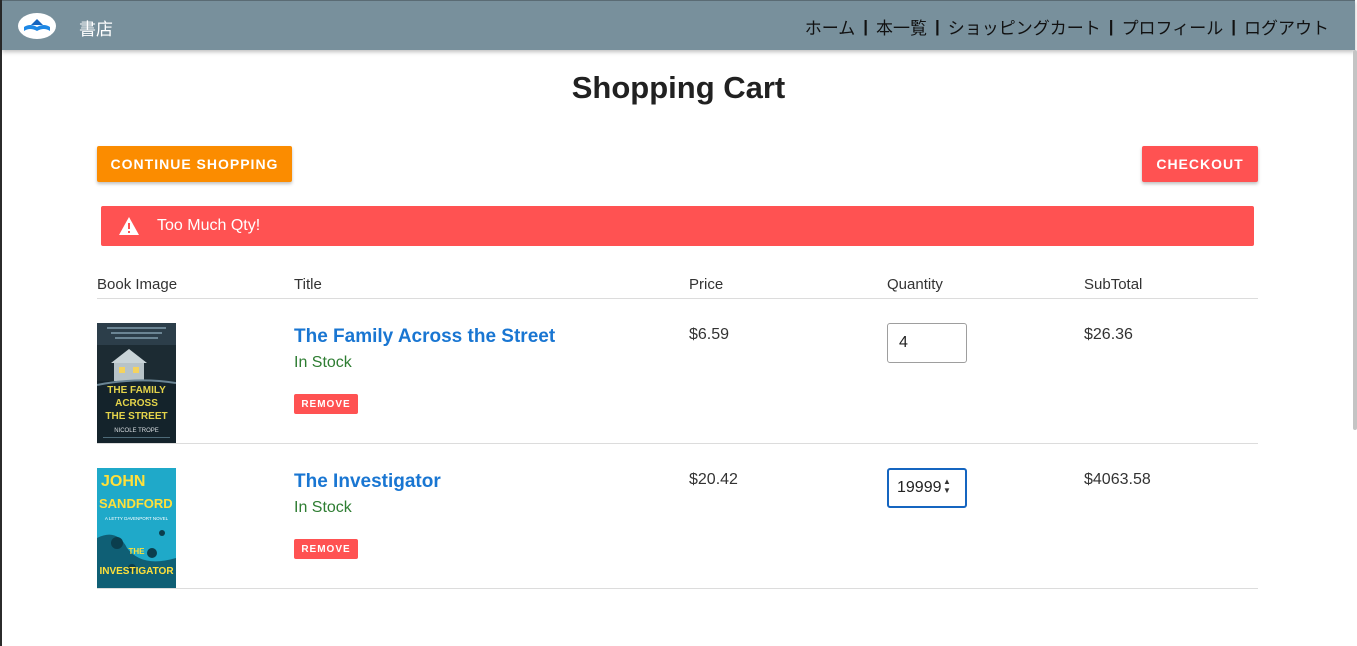 The height and width of the screenshot is (646, 1357). I want to click on cover-title-line: THE FAMILY, so click(136, 390).